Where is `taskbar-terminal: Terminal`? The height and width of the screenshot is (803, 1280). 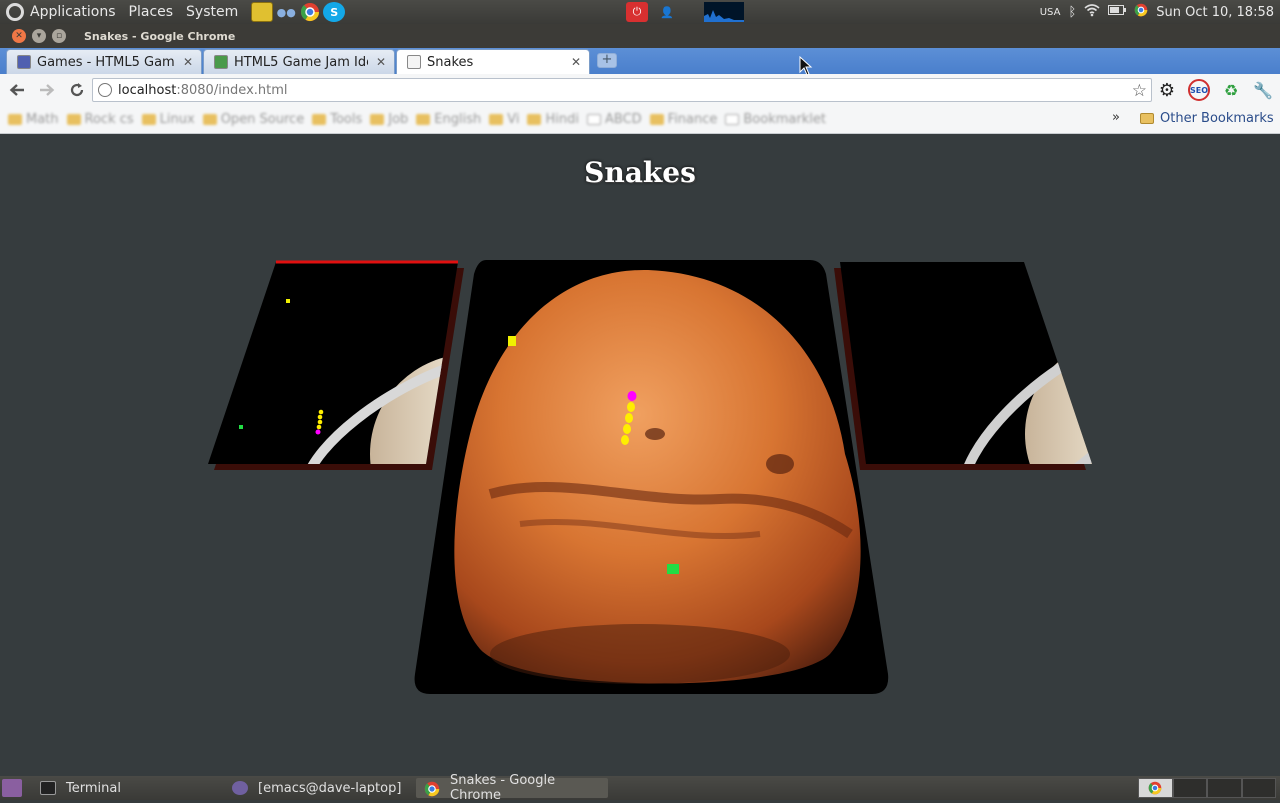
taskbar-terminal: Terminal is located at coordinates (127, 788).